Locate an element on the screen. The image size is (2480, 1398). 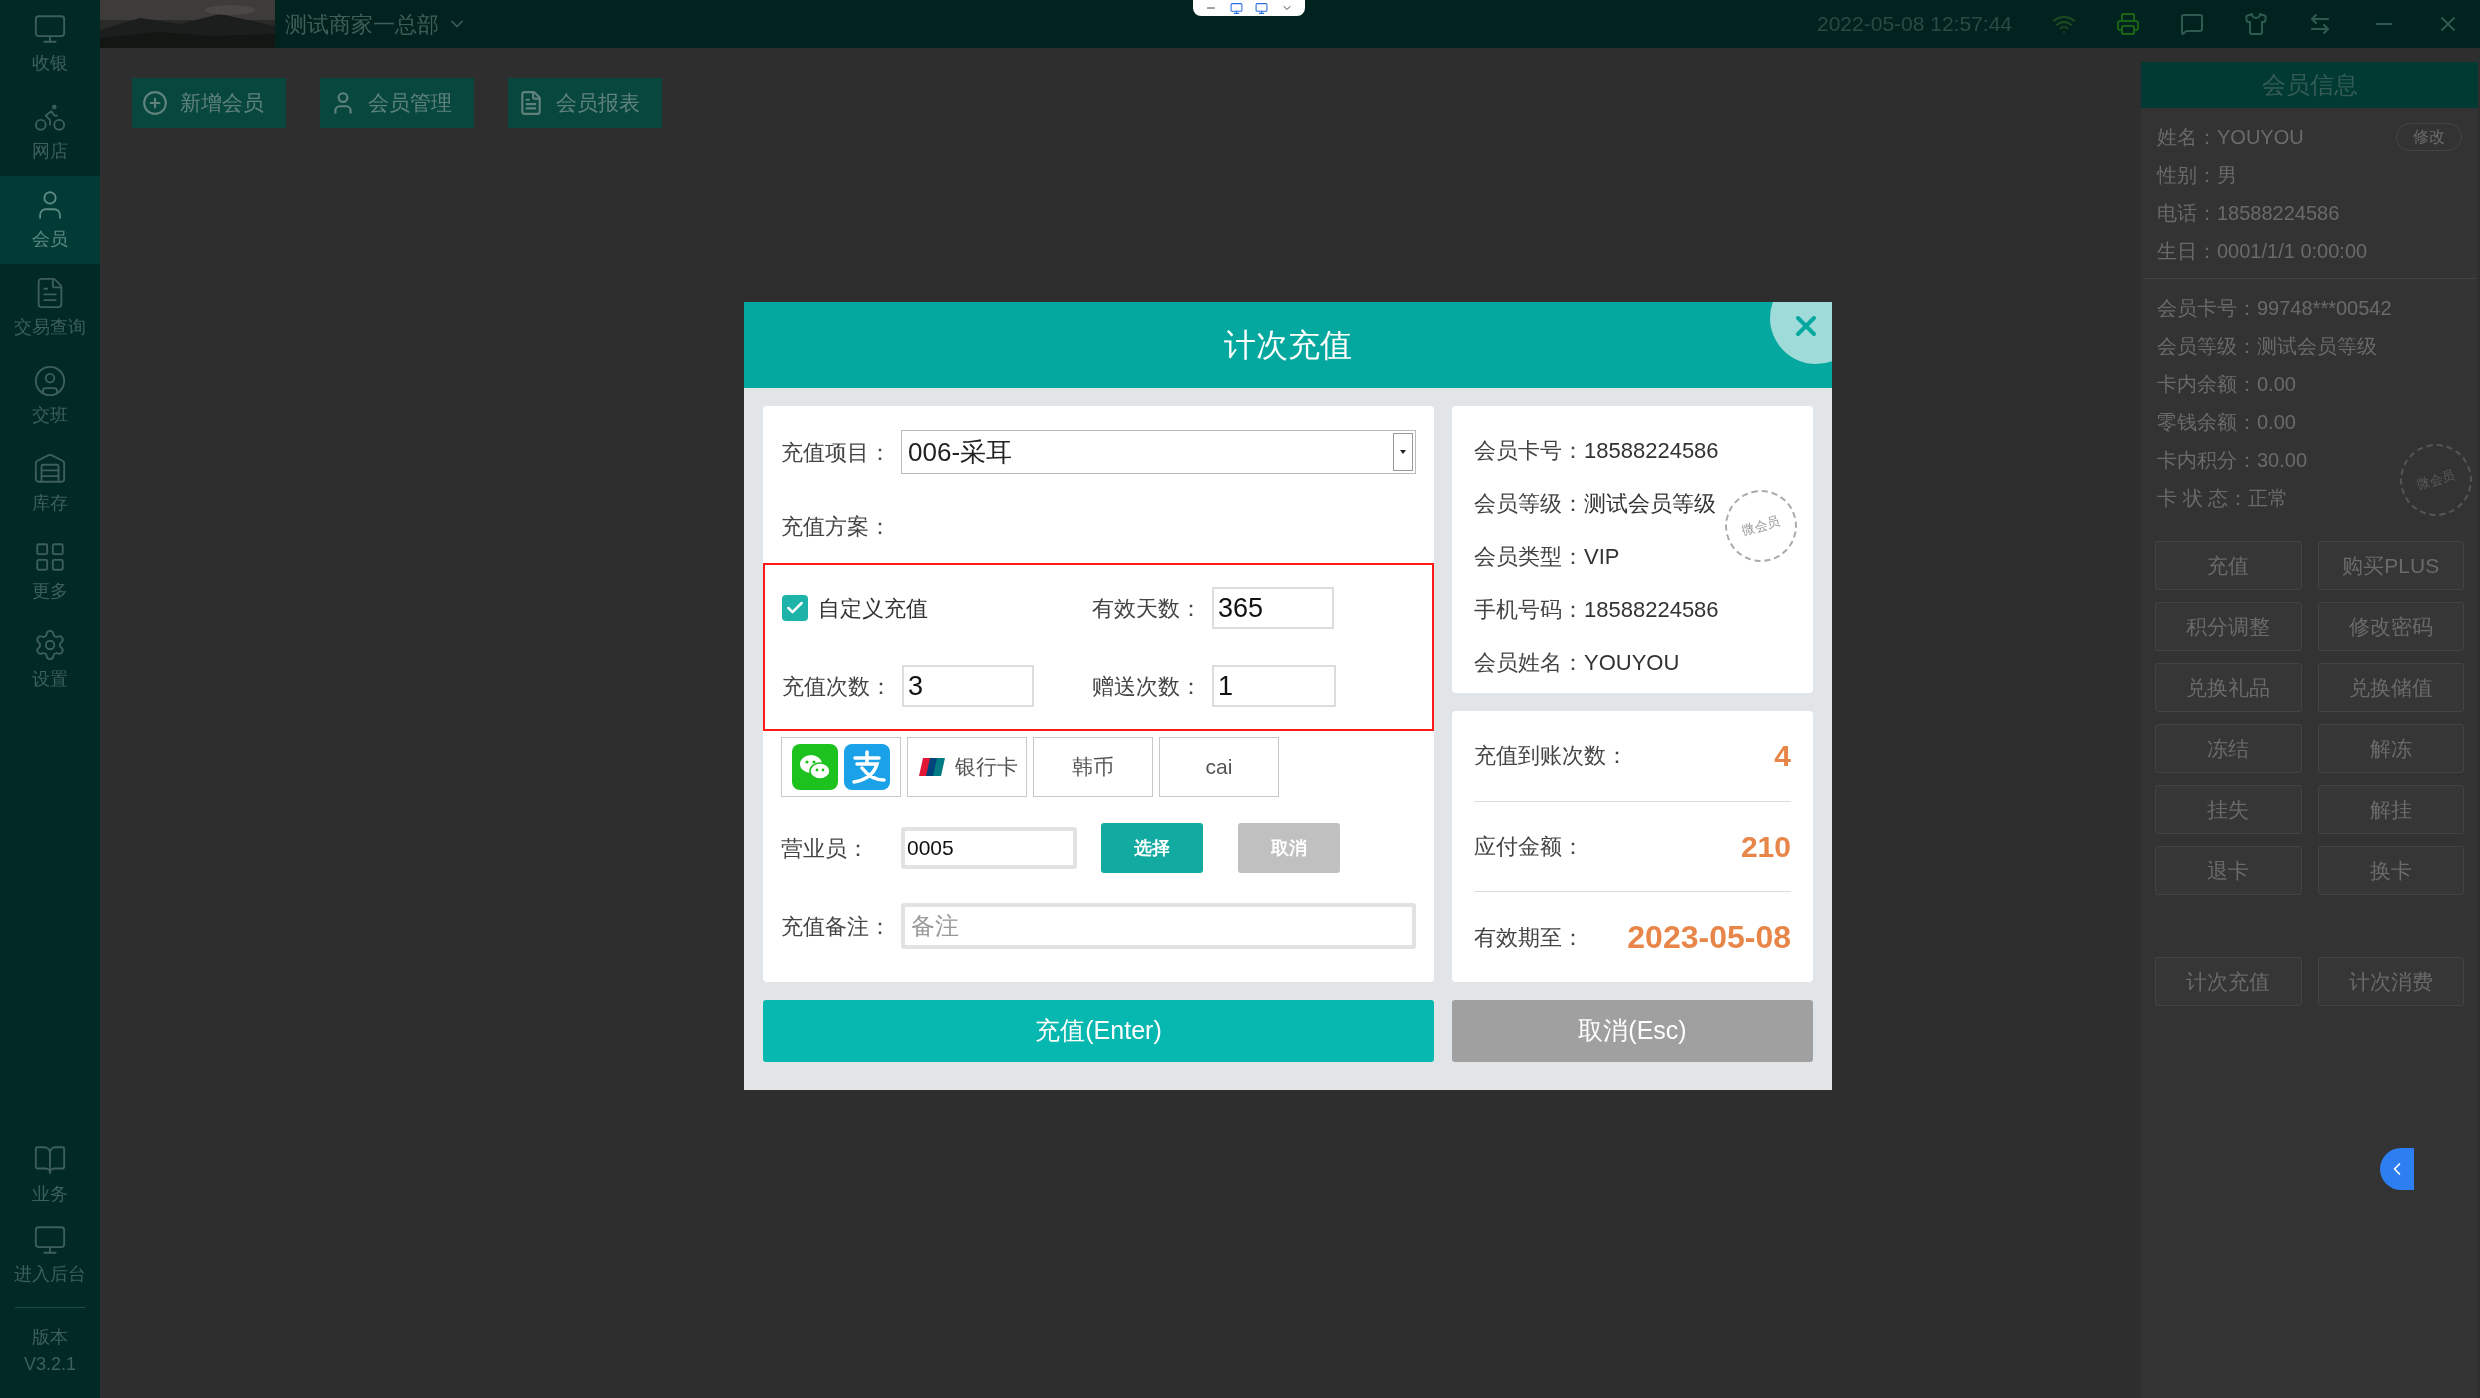
sidebar-label: 库存 is located at coordinates (50, 503).